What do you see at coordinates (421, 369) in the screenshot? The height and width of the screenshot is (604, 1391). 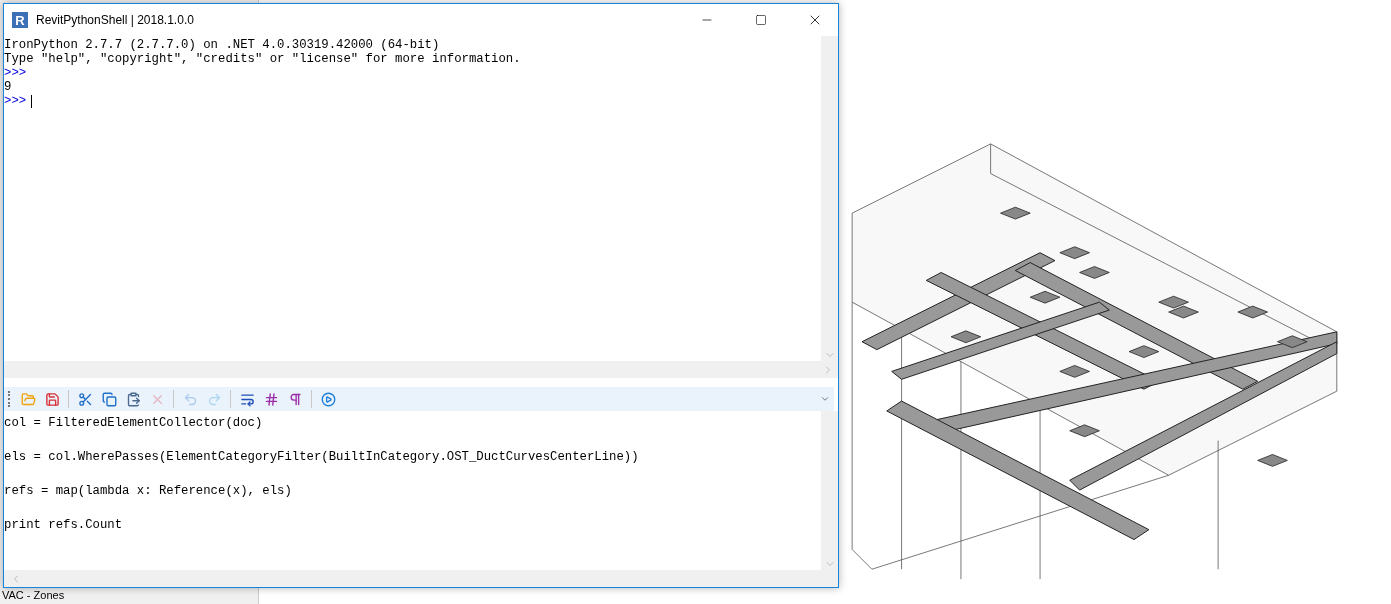 I see `horizontal-scrollbar` at bounding box center [421, 369].